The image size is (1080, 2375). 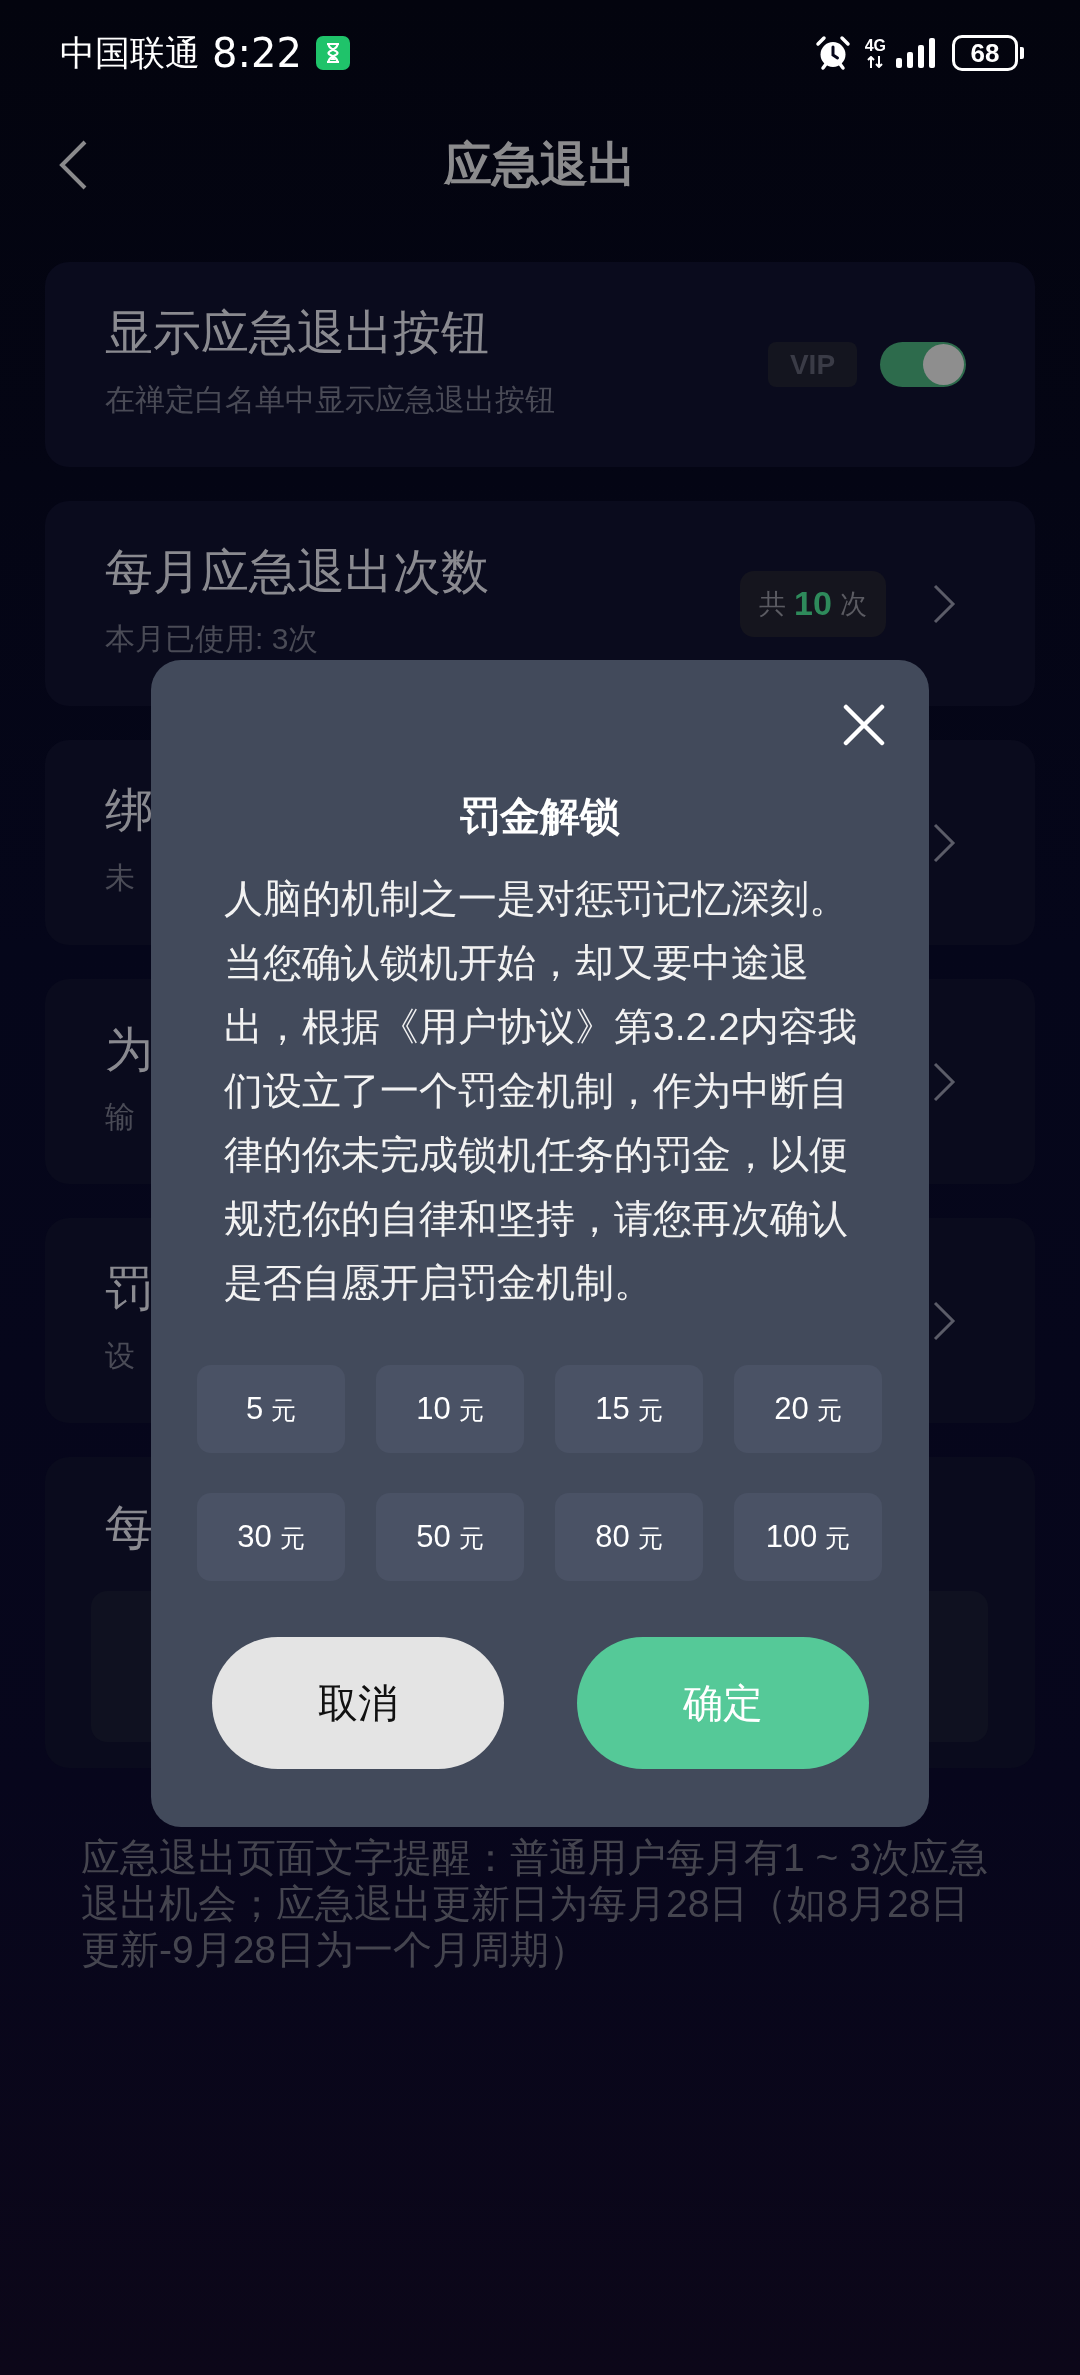 I want to click on amount-option: 10 元, so click(x=450, y=1409).